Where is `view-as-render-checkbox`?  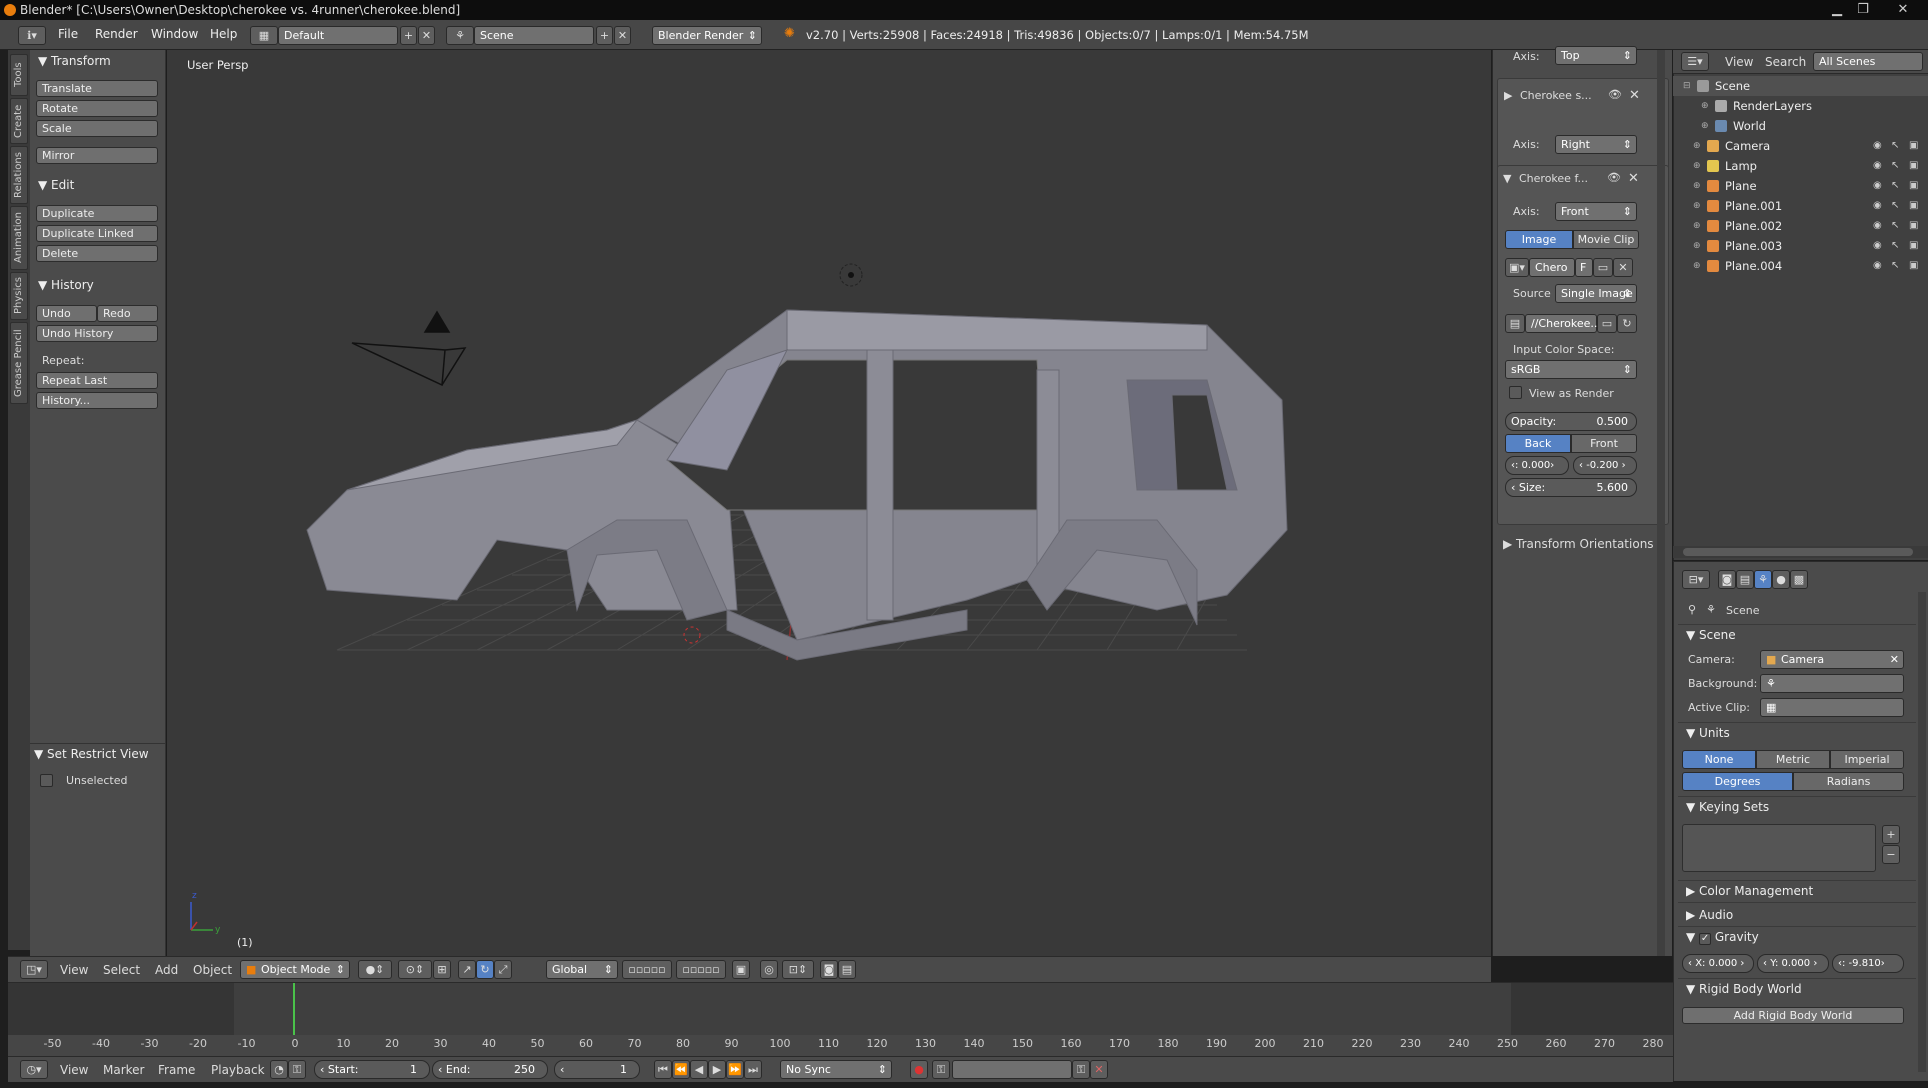
view-as-render-checkbox is located at coordinates (1515, 392).